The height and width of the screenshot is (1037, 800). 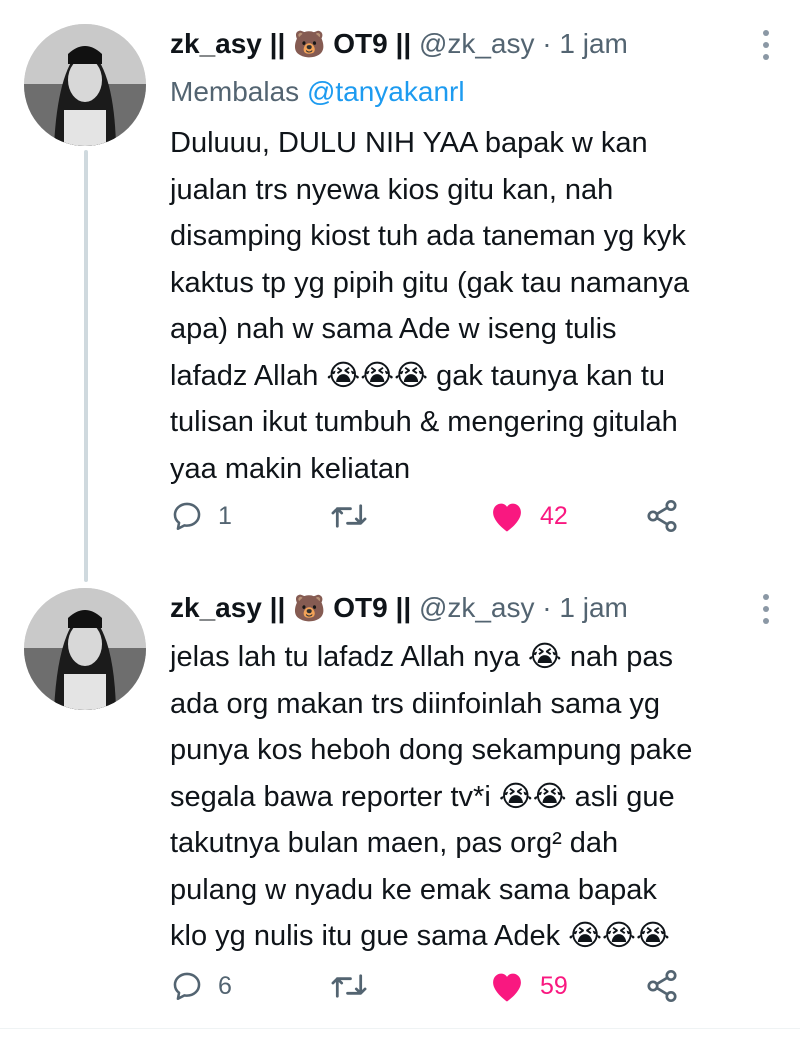 What do you see at coordinates (415, 703) in the screenshot?
I see `tweet-text-line: ada org makan trs diinfoinlah sama yg` at bounding box center [415, 703].